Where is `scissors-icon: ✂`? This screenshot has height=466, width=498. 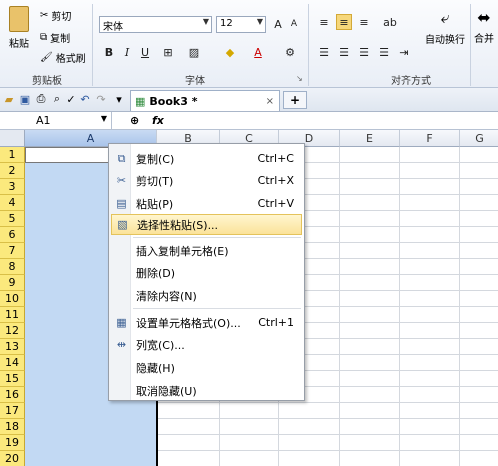
scissors-icon: ✂ is located at coordinates (44, 15).